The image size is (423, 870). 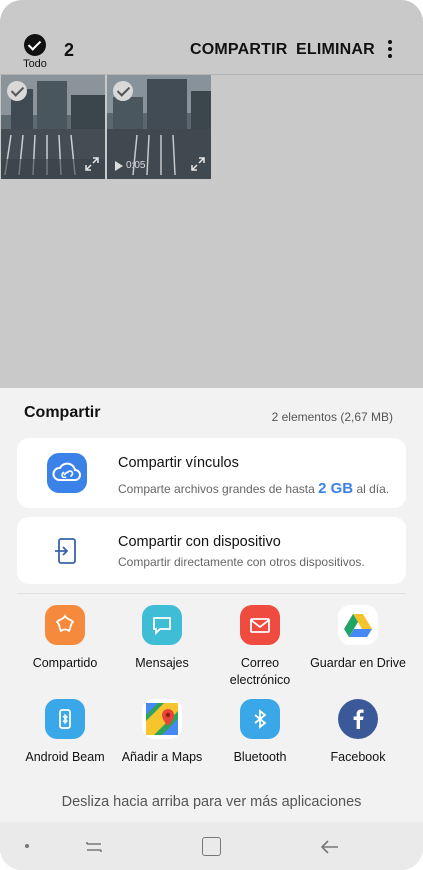 I want to click on app-mensajes: Mensajes, so click(x=162, y=638).